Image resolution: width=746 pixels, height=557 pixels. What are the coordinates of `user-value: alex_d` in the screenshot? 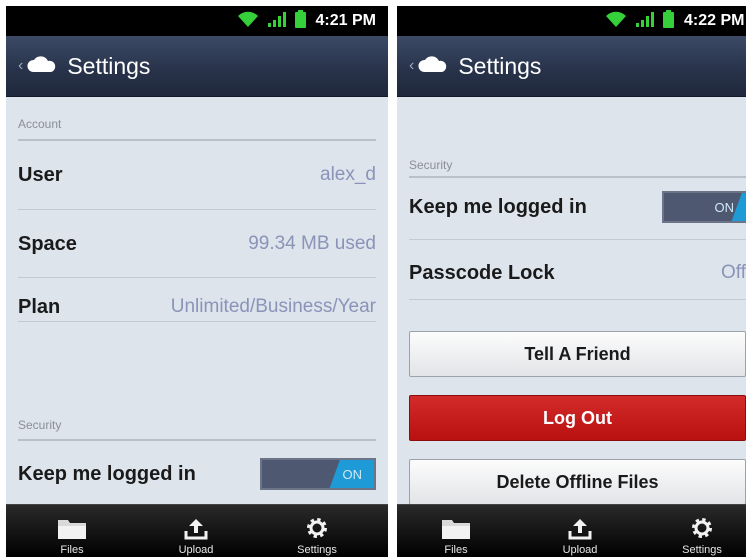 It's located at (348, 174).